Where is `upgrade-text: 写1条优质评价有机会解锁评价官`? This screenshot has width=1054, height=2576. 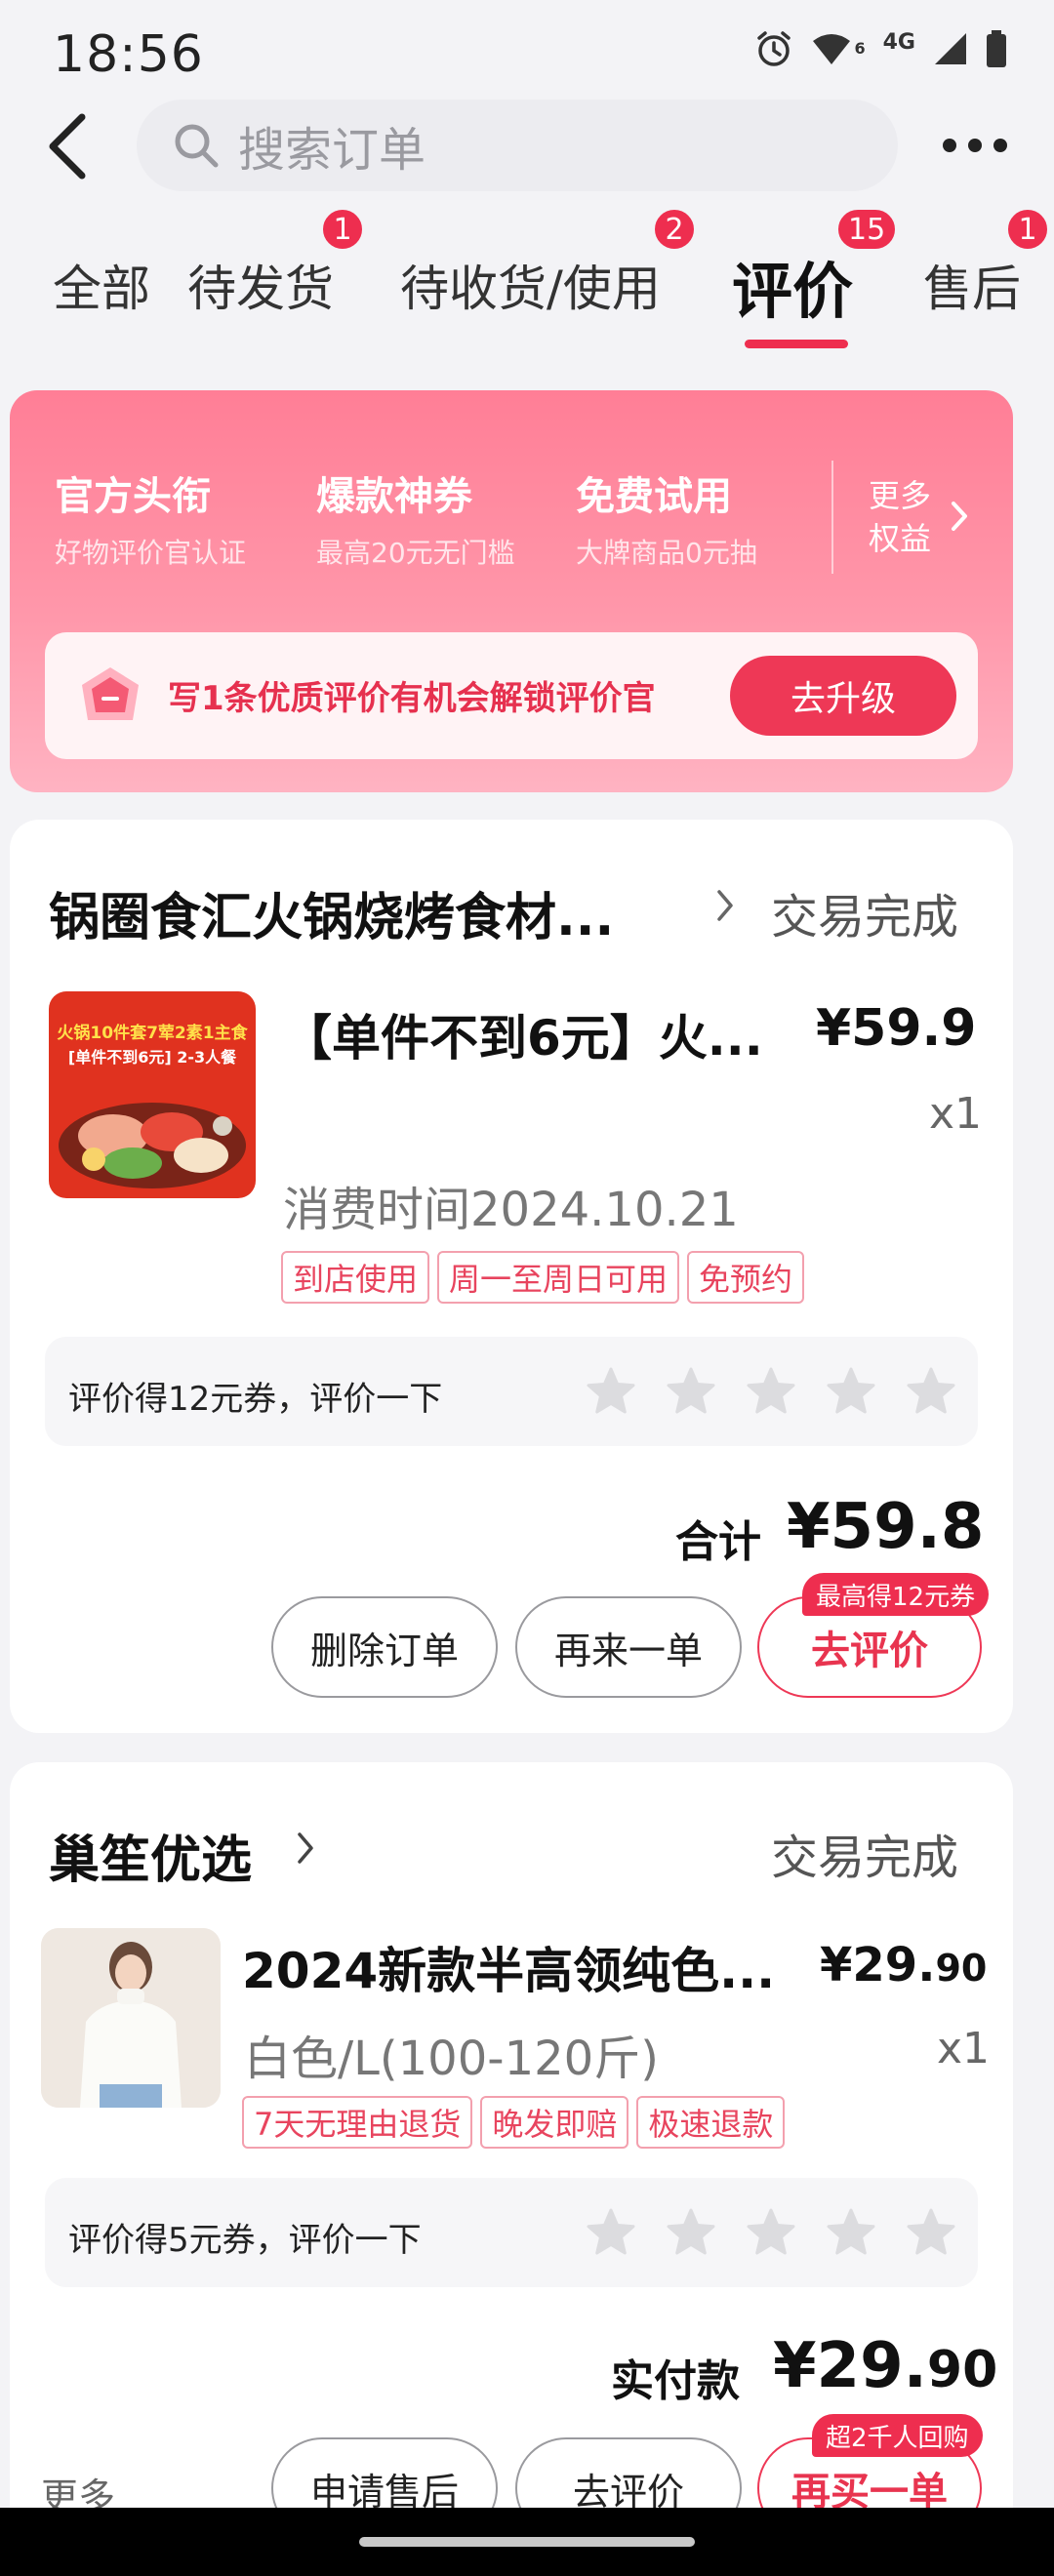 upgrade-text: 写1条优质评价有机会解锁评价官 is located at coordinates (412, 698).